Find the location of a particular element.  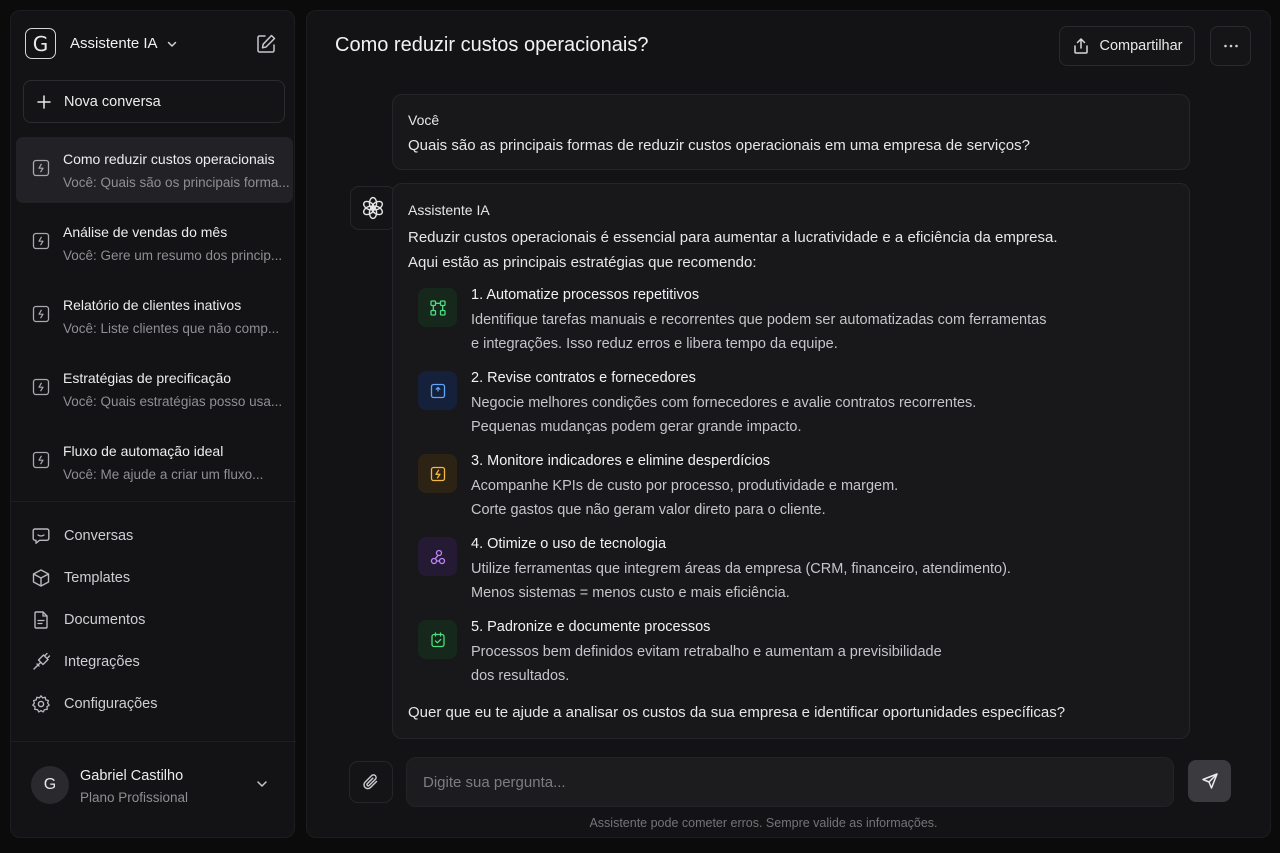

paperclip-icon is located at coordinates (370, 782).